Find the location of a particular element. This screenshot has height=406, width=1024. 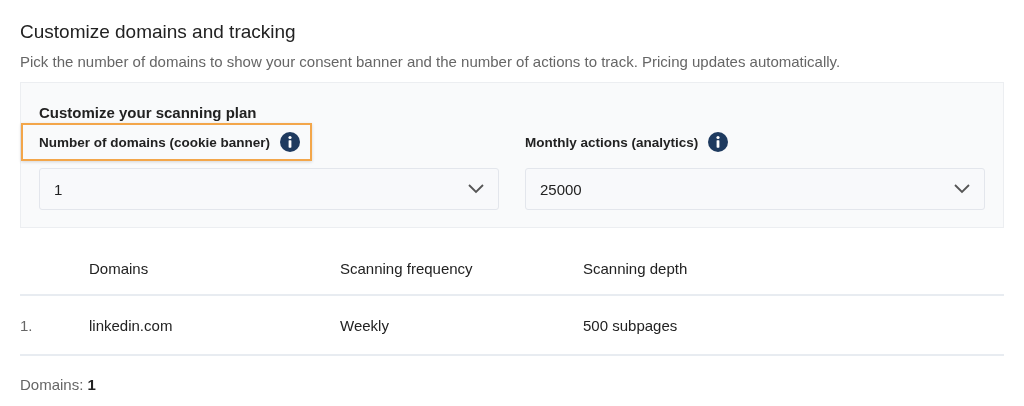

field-label: Number of domains (cookie banner) is located at coordinates (155, 142).